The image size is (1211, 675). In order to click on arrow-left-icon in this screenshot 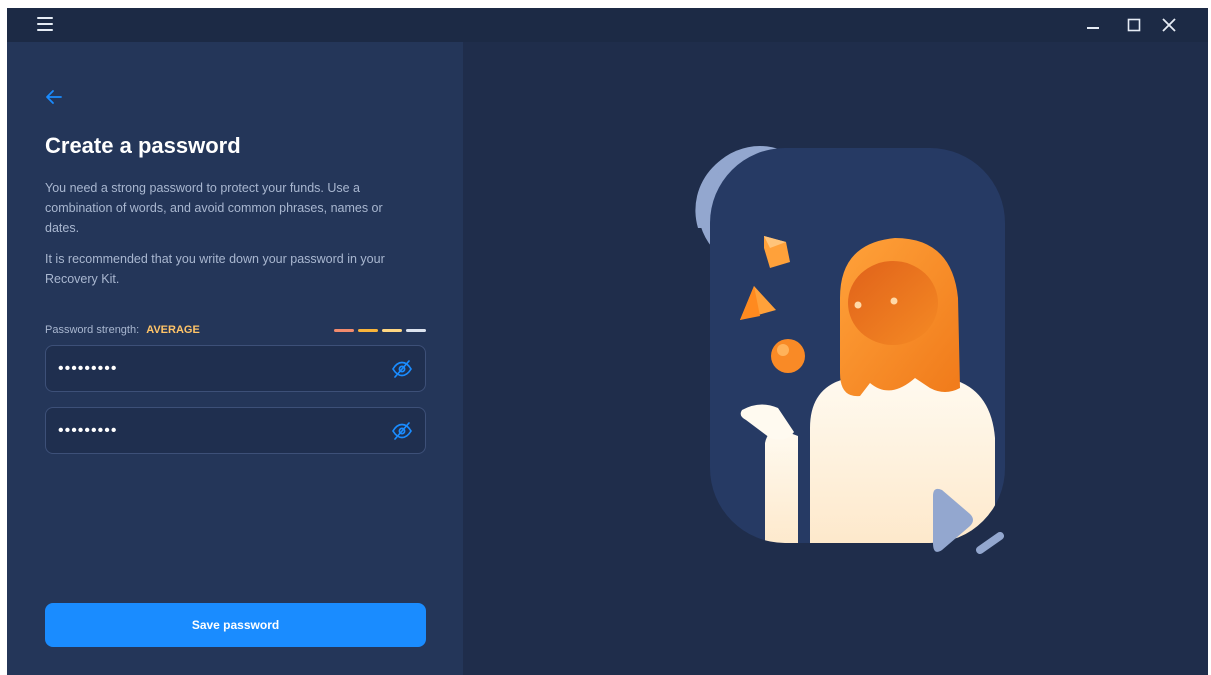, I will do `click(54, 97)`.